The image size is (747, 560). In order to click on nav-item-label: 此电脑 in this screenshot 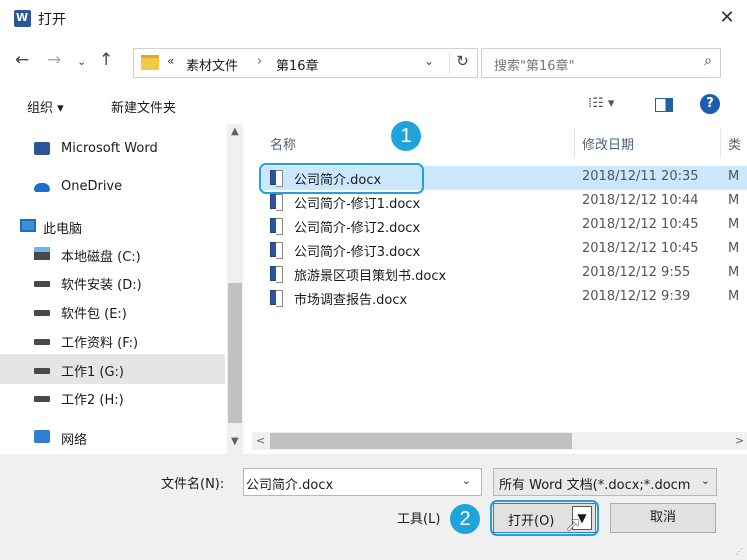, I will do `click(63, 229)`.